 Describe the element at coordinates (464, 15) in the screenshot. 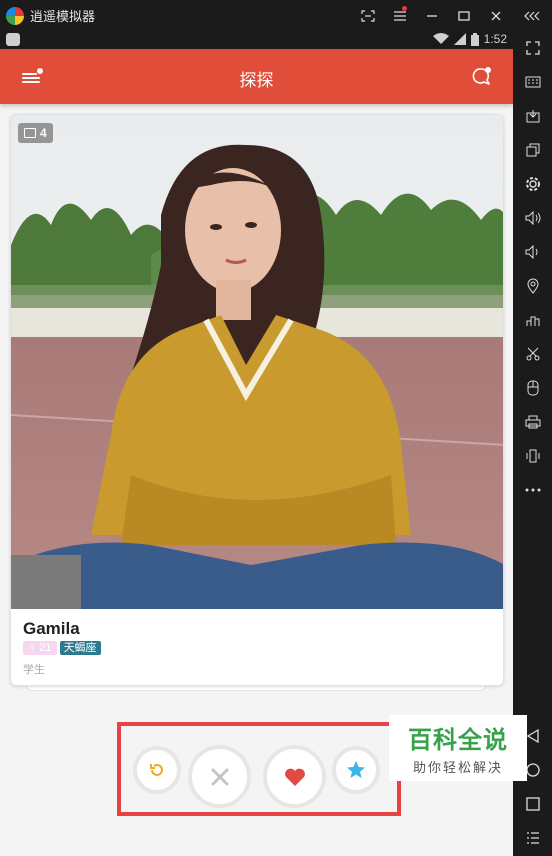

I see `maximize-icon` at that location.